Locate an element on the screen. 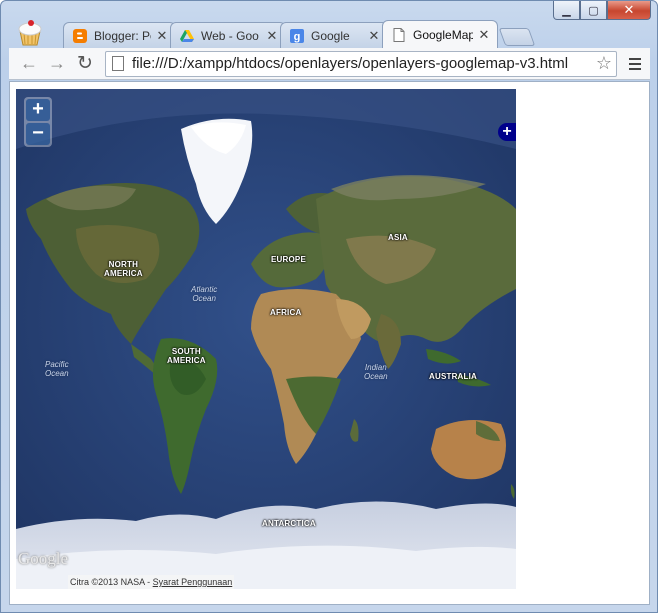 Image resolution: width=658 pixels, height=613 pixels. continent-label: NORTH AMERICA is located at coordinates (123, 269).